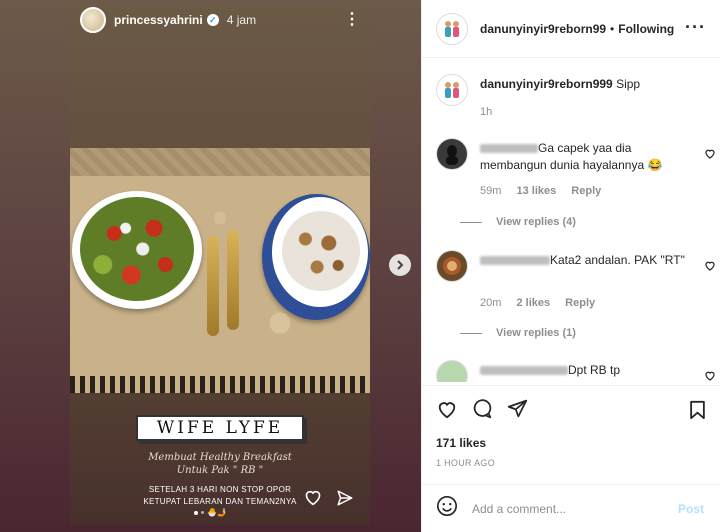  What do you see at coordinates (202, 512) in the screenshot?
I see `carousel-dot` at bounding box center [202, 512].